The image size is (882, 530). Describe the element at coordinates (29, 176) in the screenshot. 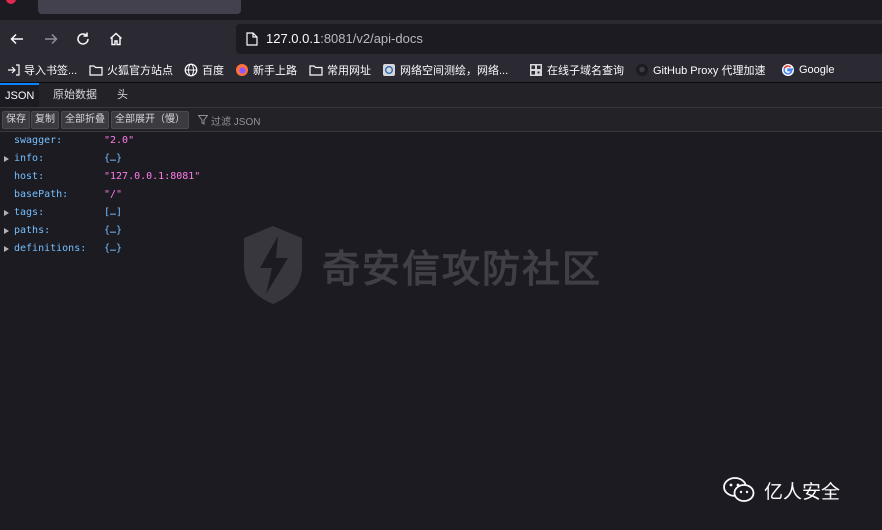

I see `json-key: host:` at that location.